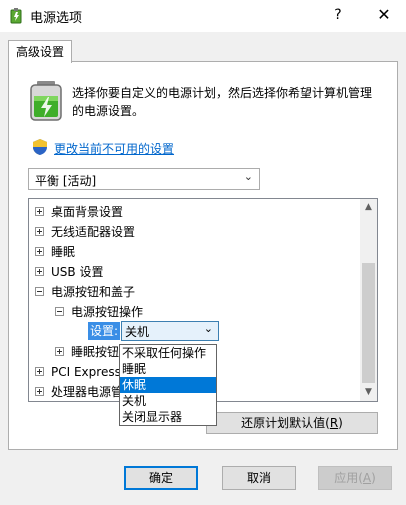 This screenshot has width=406, height=505. I want to click on window-title: 电源选项, so click(56, 18).